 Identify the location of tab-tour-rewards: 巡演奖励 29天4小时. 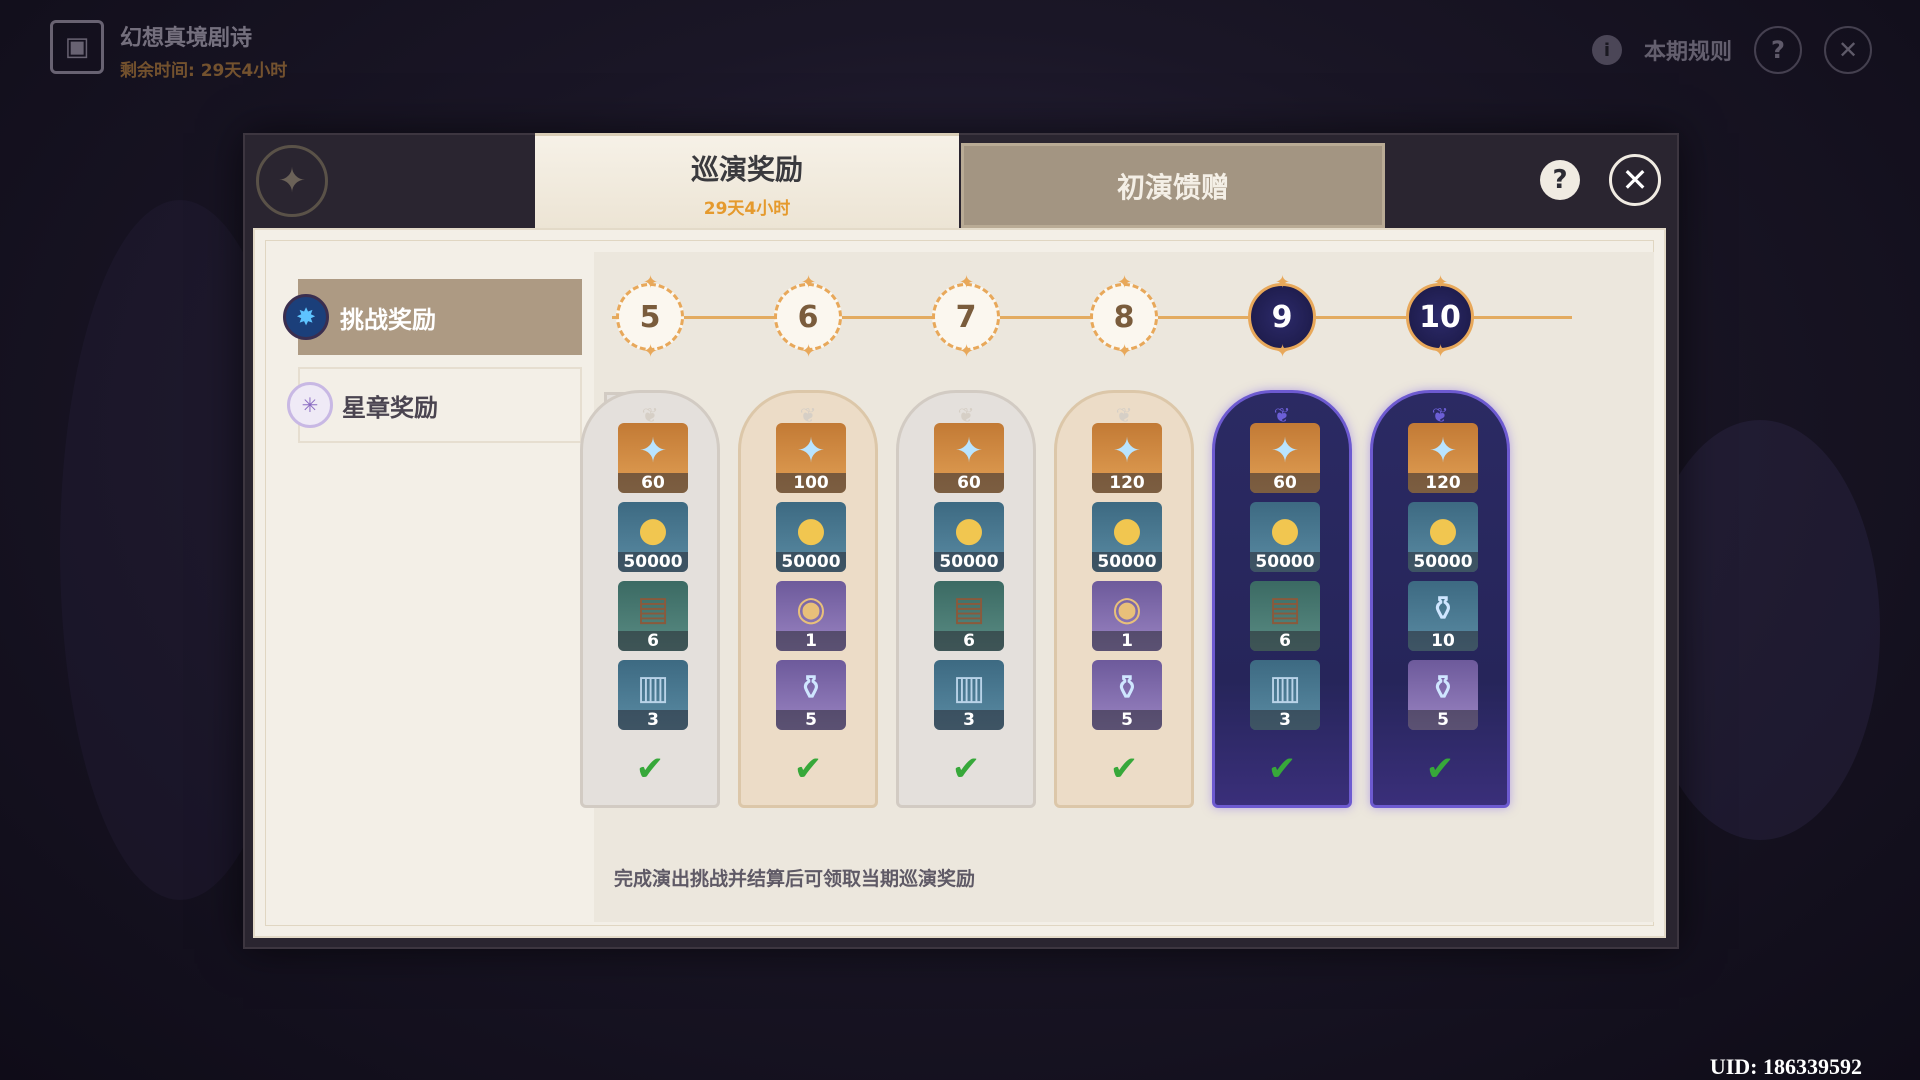
(747, 182).